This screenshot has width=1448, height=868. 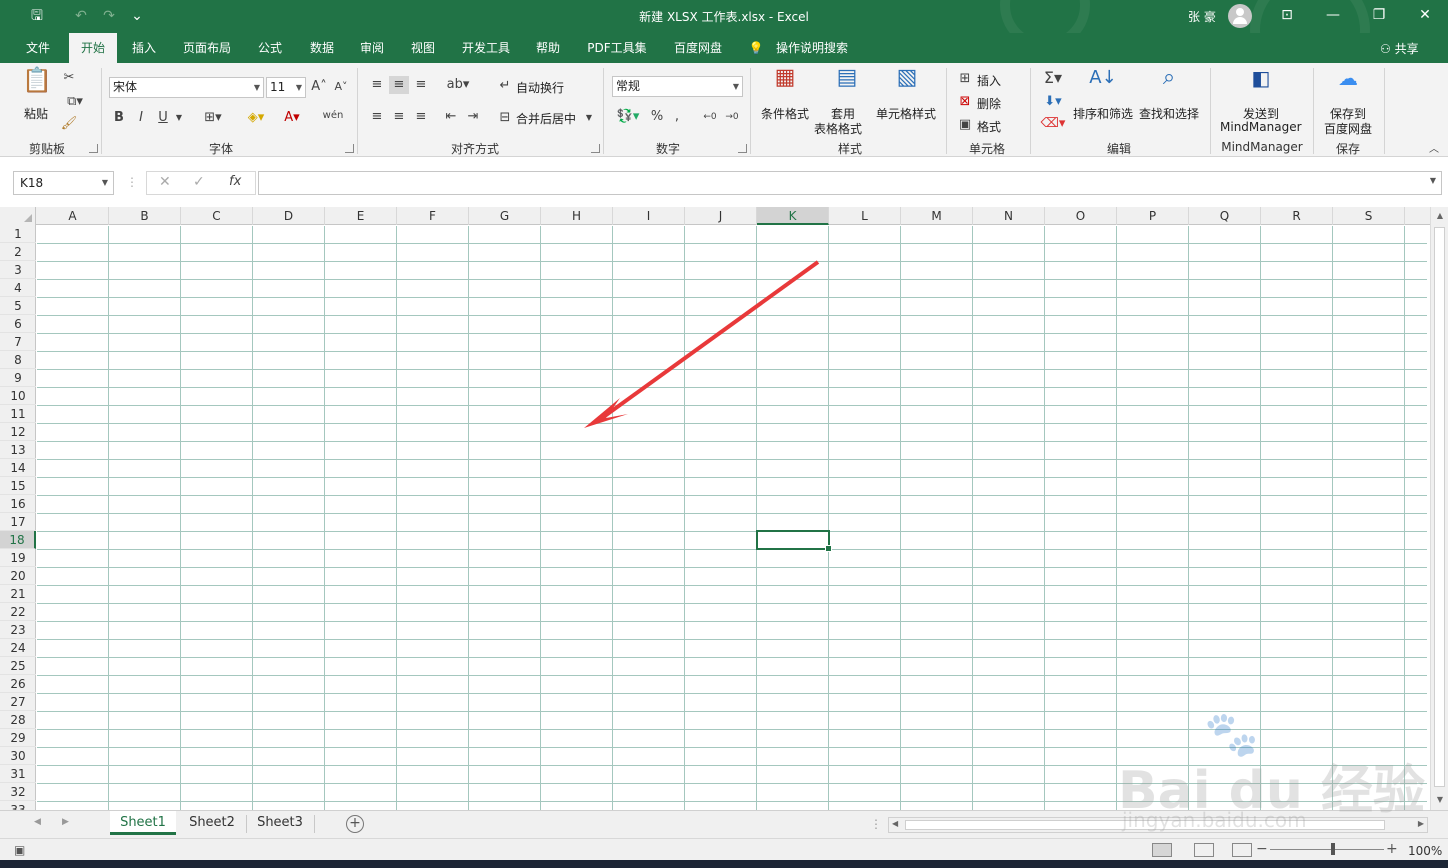 What do you see at coordinates (677, 117) in the screenshot?
I see `comma-style-button: ,` at bounding box center [677, 117].